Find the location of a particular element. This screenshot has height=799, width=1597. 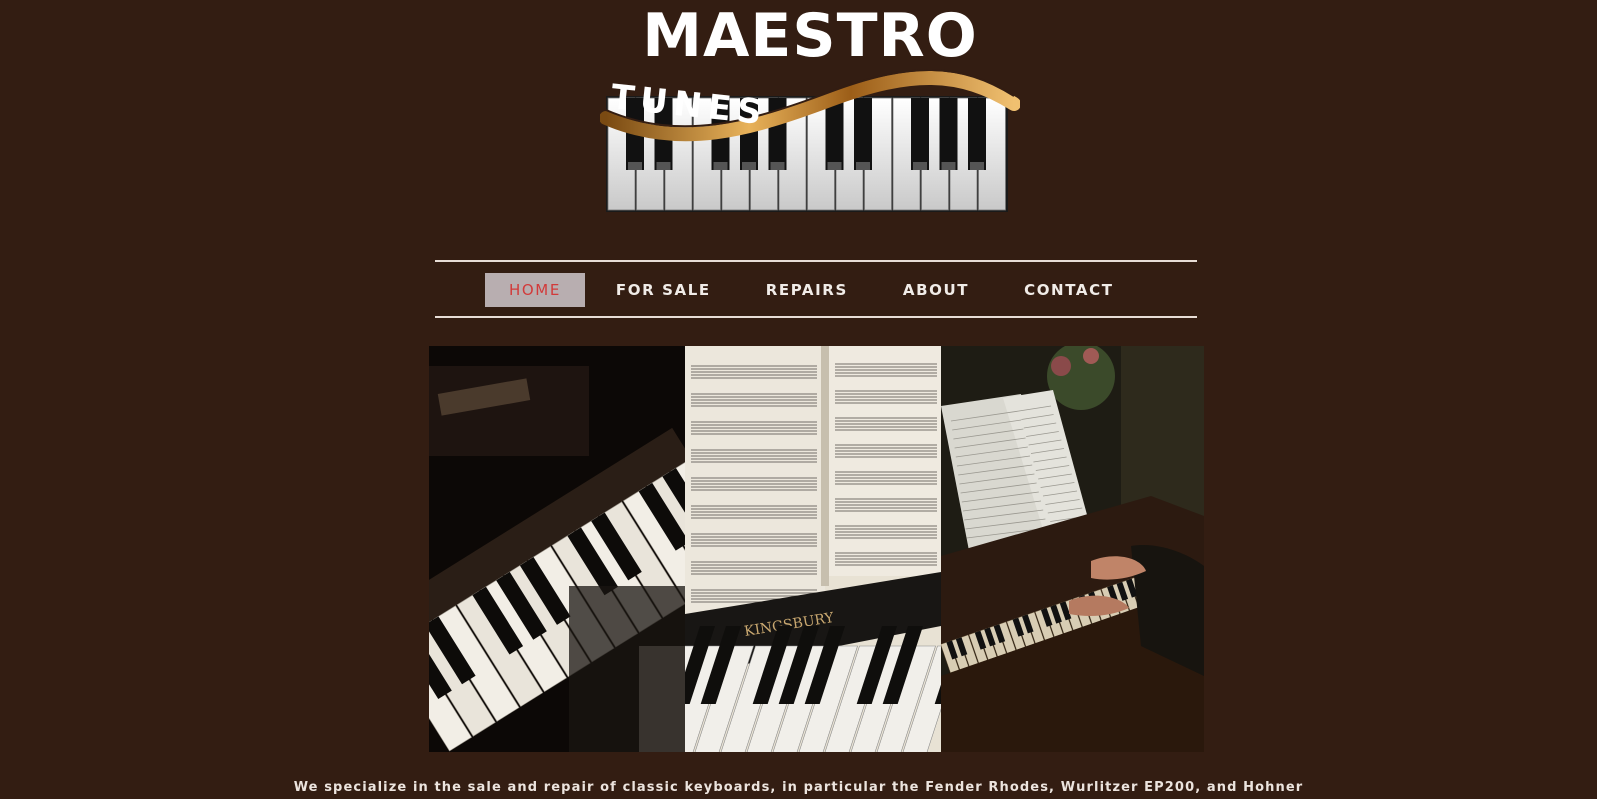

sheet-music-photo: KINGSBURY is located at coordinates (813, 549).